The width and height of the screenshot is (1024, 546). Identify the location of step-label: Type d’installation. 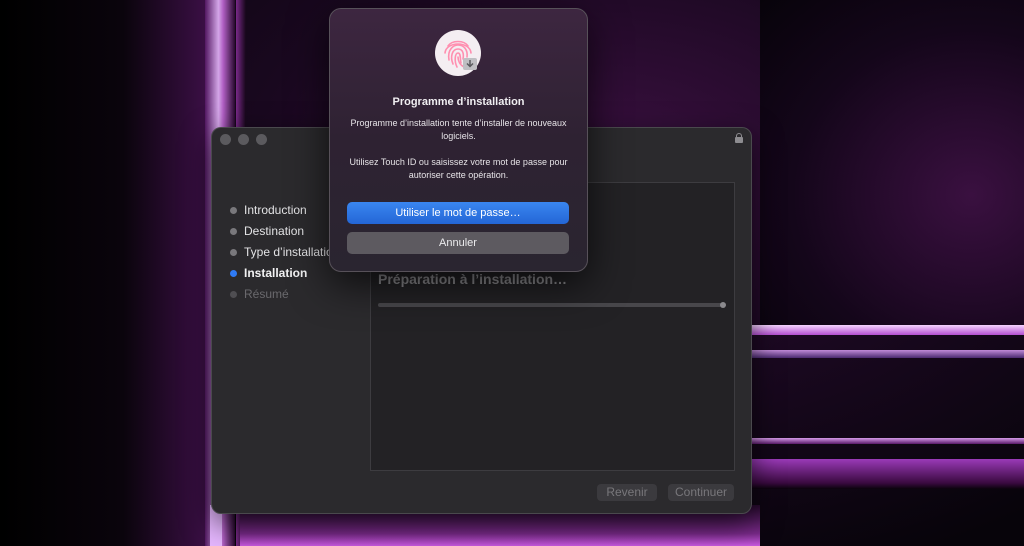
(292, 252).